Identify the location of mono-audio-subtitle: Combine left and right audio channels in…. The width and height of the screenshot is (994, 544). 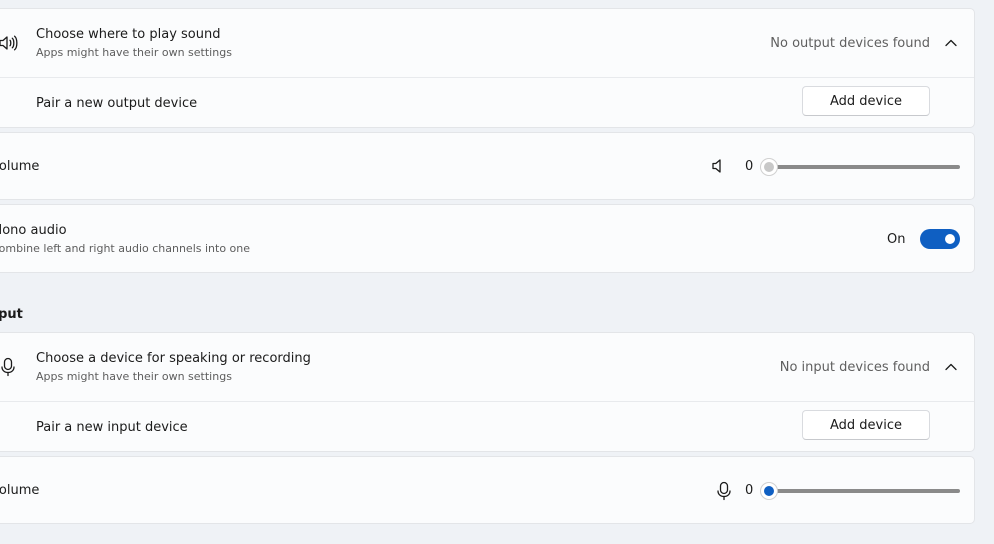
(125, 248).